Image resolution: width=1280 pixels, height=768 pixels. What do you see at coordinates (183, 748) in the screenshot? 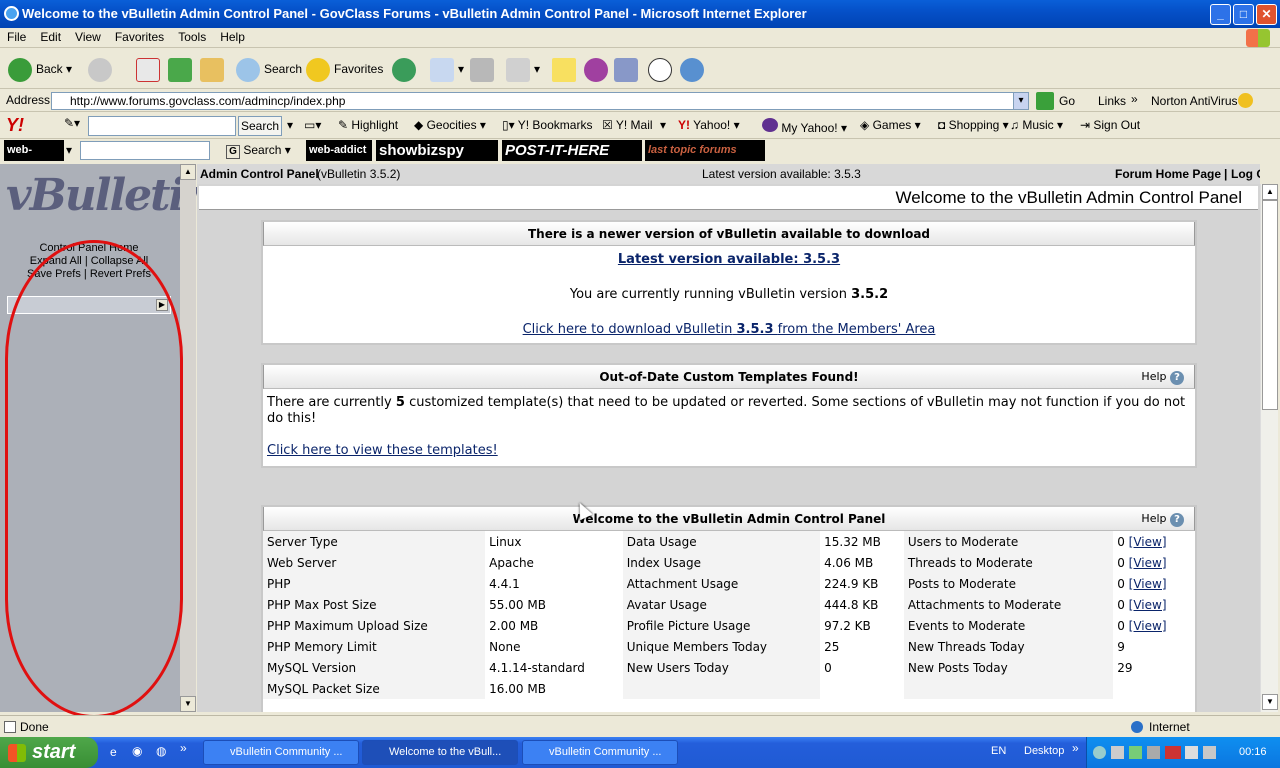
I see `quicklaunch-chevron-icon: »` at bounding box center [183, 748].